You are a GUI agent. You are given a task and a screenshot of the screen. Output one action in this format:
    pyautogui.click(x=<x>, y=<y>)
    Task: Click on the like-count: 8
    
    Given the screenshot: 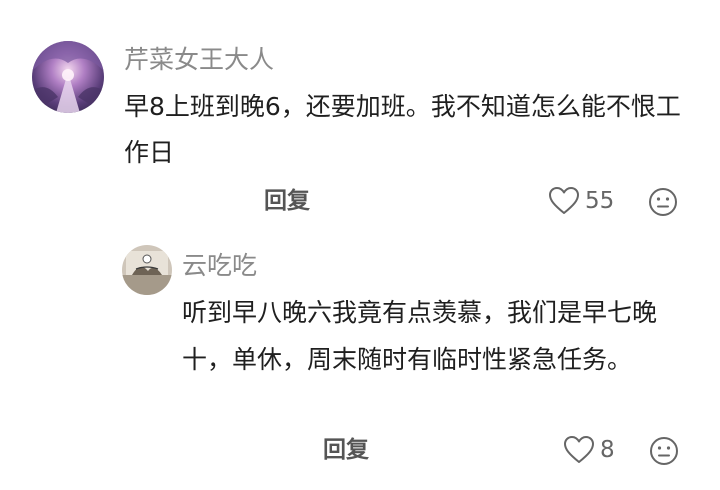 What is the action you would take?
    pyautogui.click(x=607, y=450)
    